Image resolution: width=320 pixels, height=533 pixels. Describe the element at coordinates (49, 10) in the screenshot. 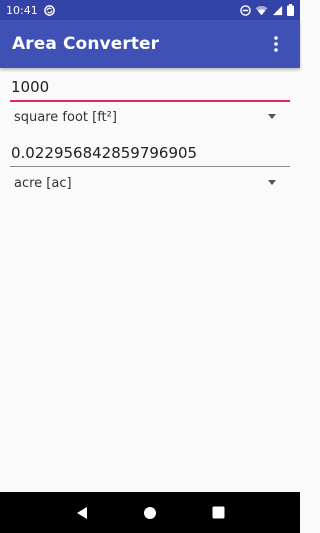

I see `sync-circle-icon` at that location.